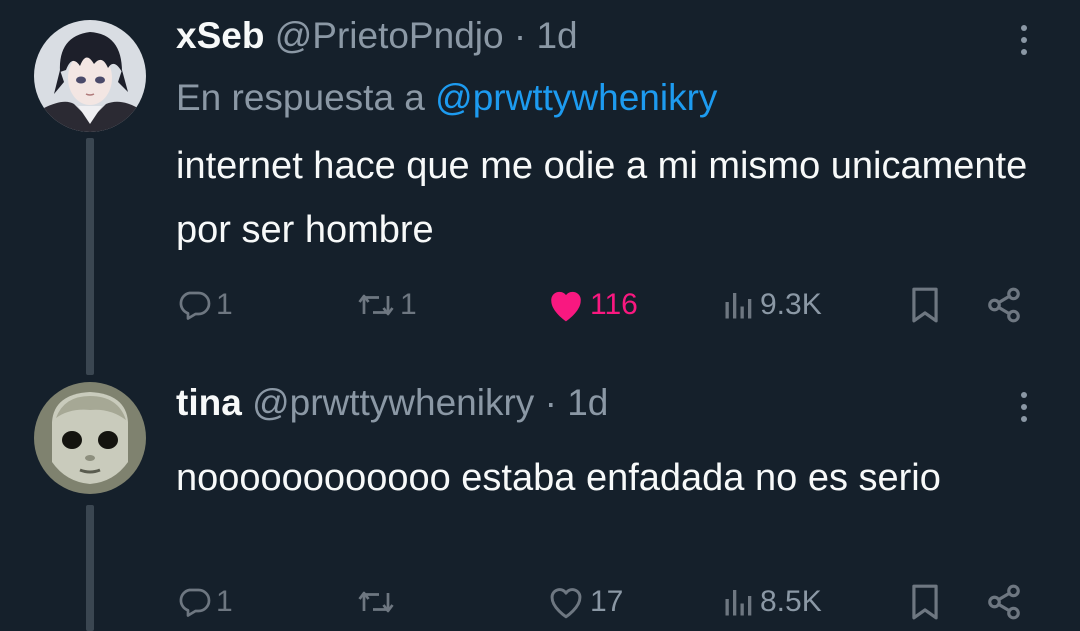 This screenshot has height=631, width=1080. Describe the element at coordinates (540, 602) in the screenshot. I see `action-bar: 1 17 8.5K` at that location.